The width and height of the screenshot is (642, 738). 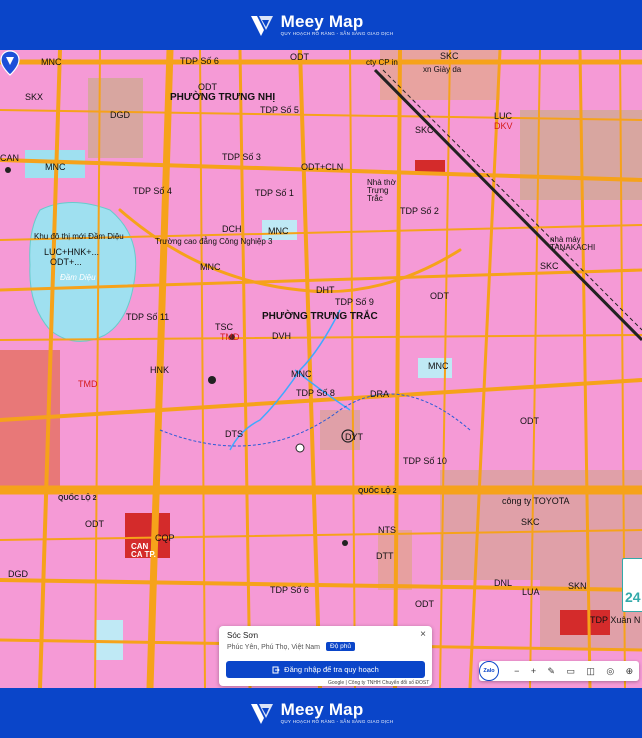 What do you see at coordinates (282, 336) in the screenshot?
I see `code-label: DVH` at bounding box center [282, 336].